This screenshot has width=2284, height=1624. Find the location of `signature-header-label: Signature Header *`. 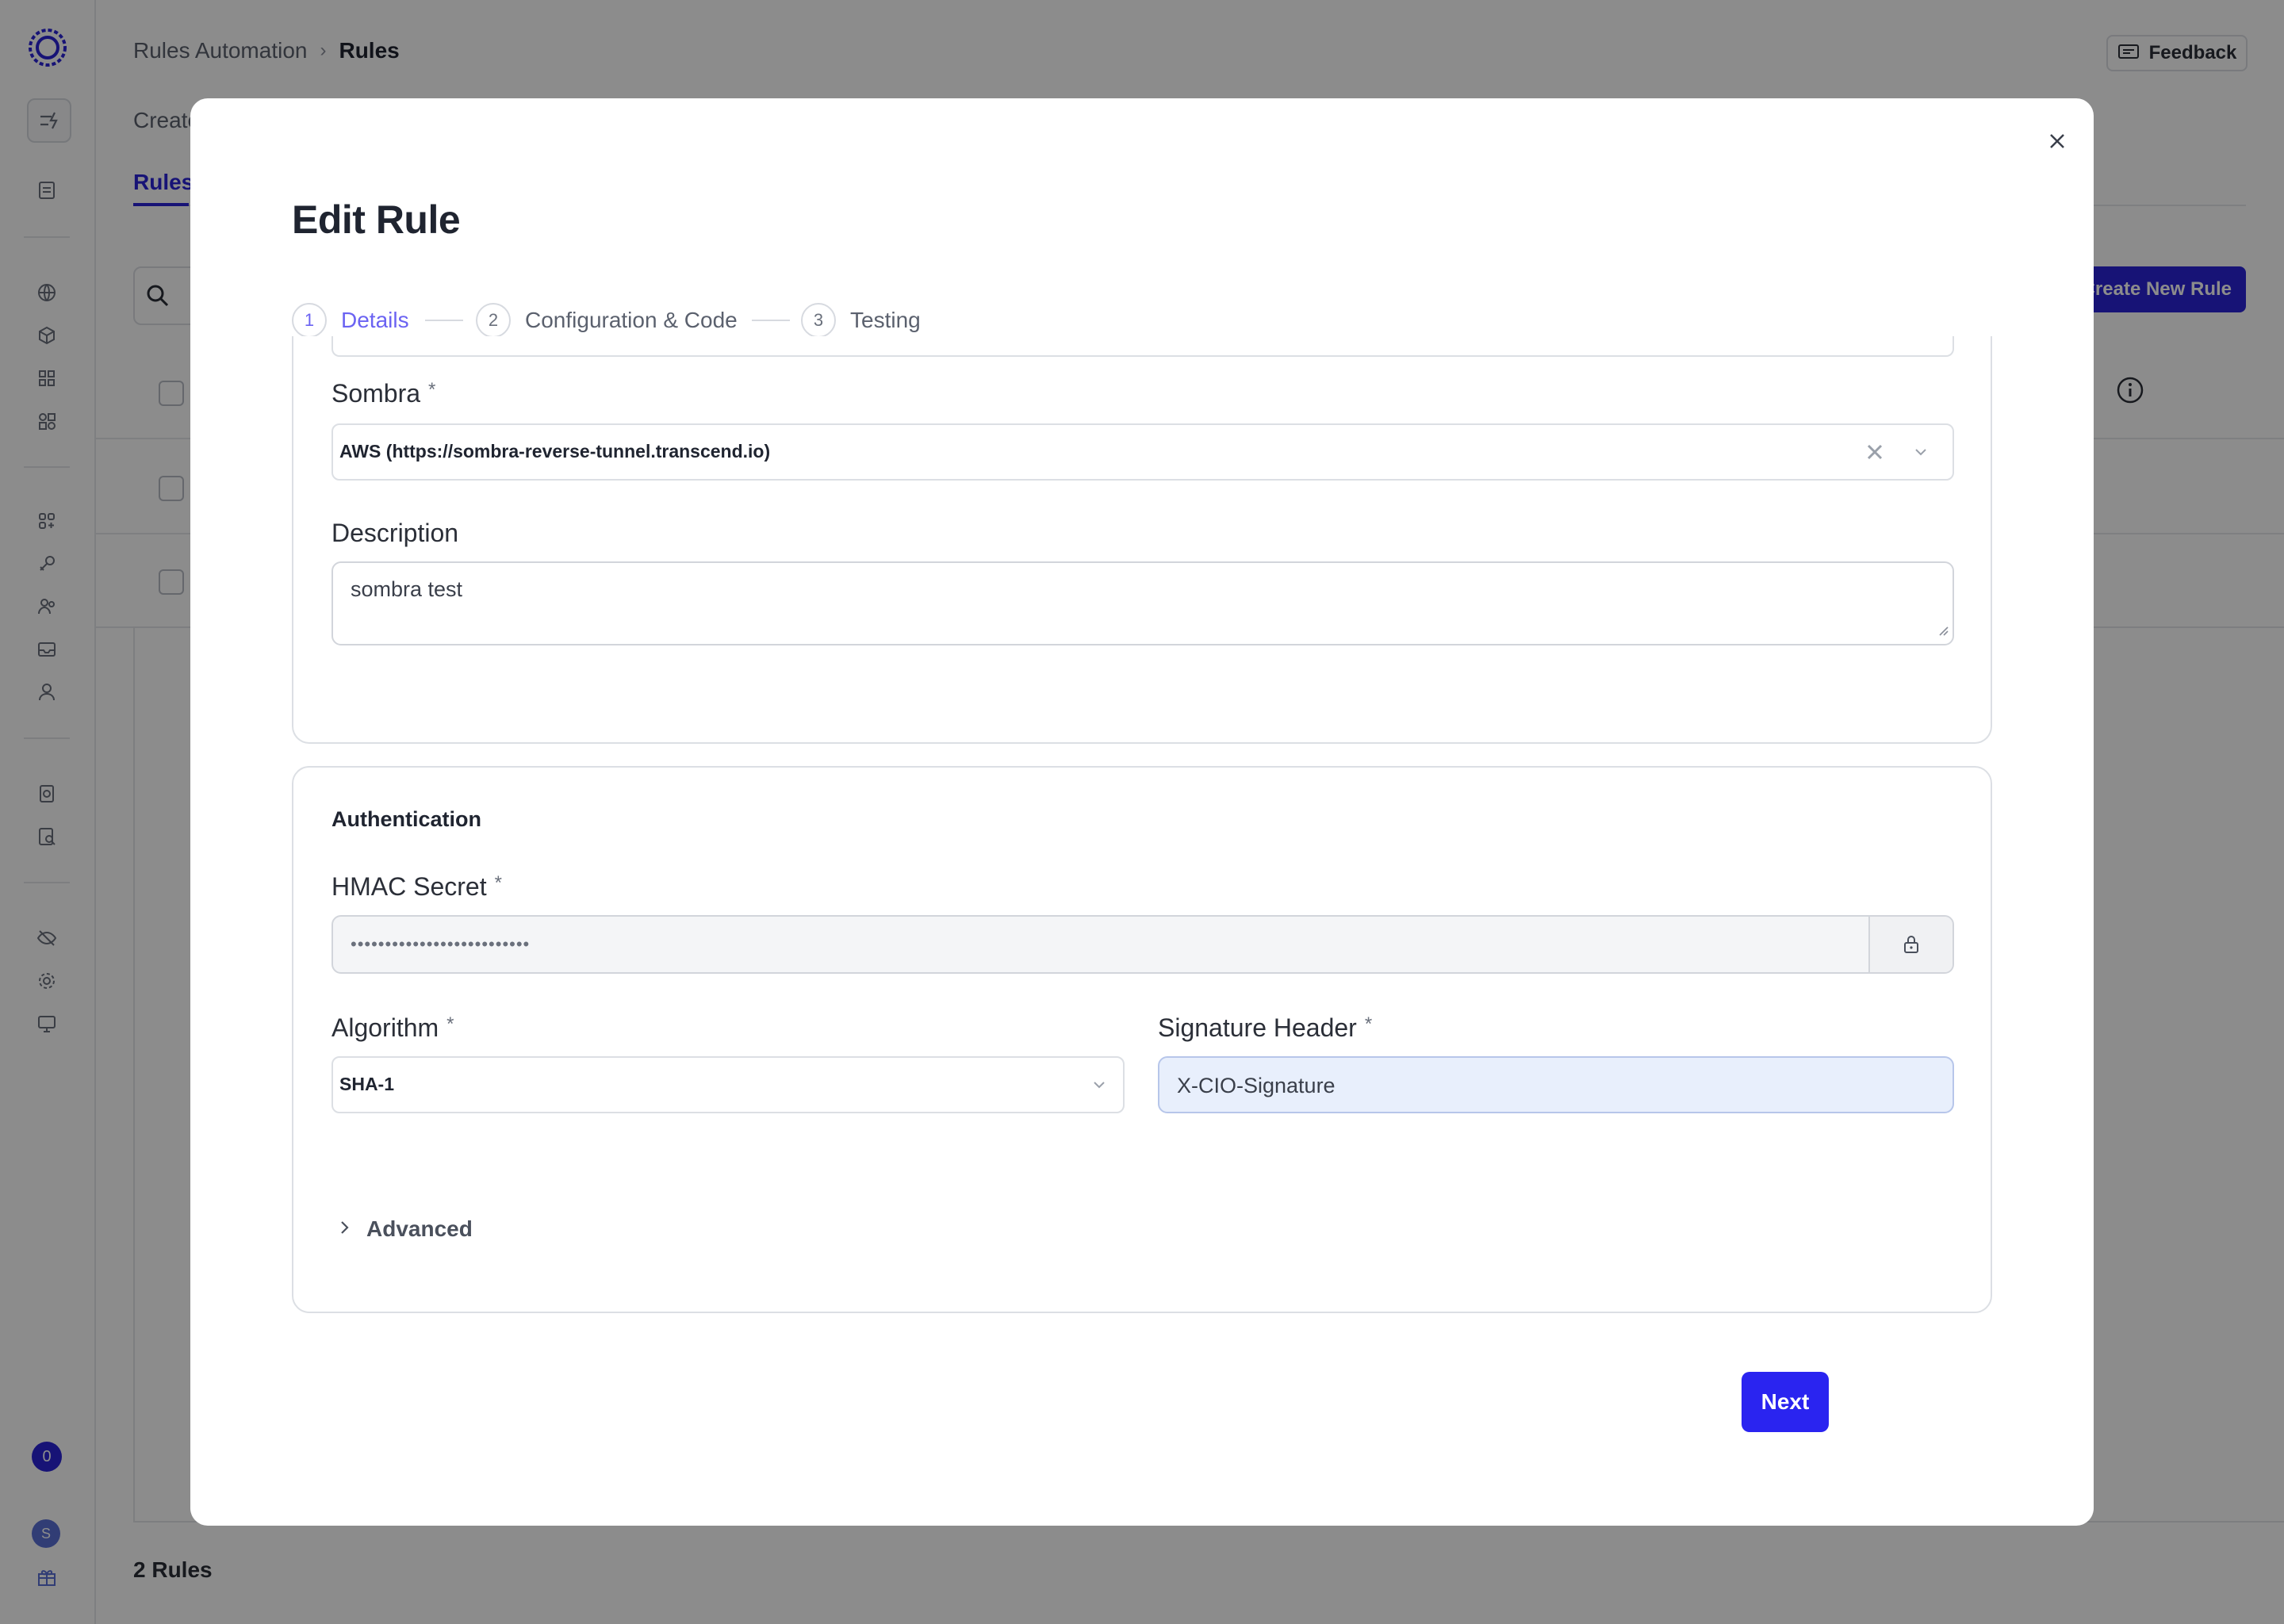

signature-header-label: Signature Header * is located at coordinates (1265, 1027).